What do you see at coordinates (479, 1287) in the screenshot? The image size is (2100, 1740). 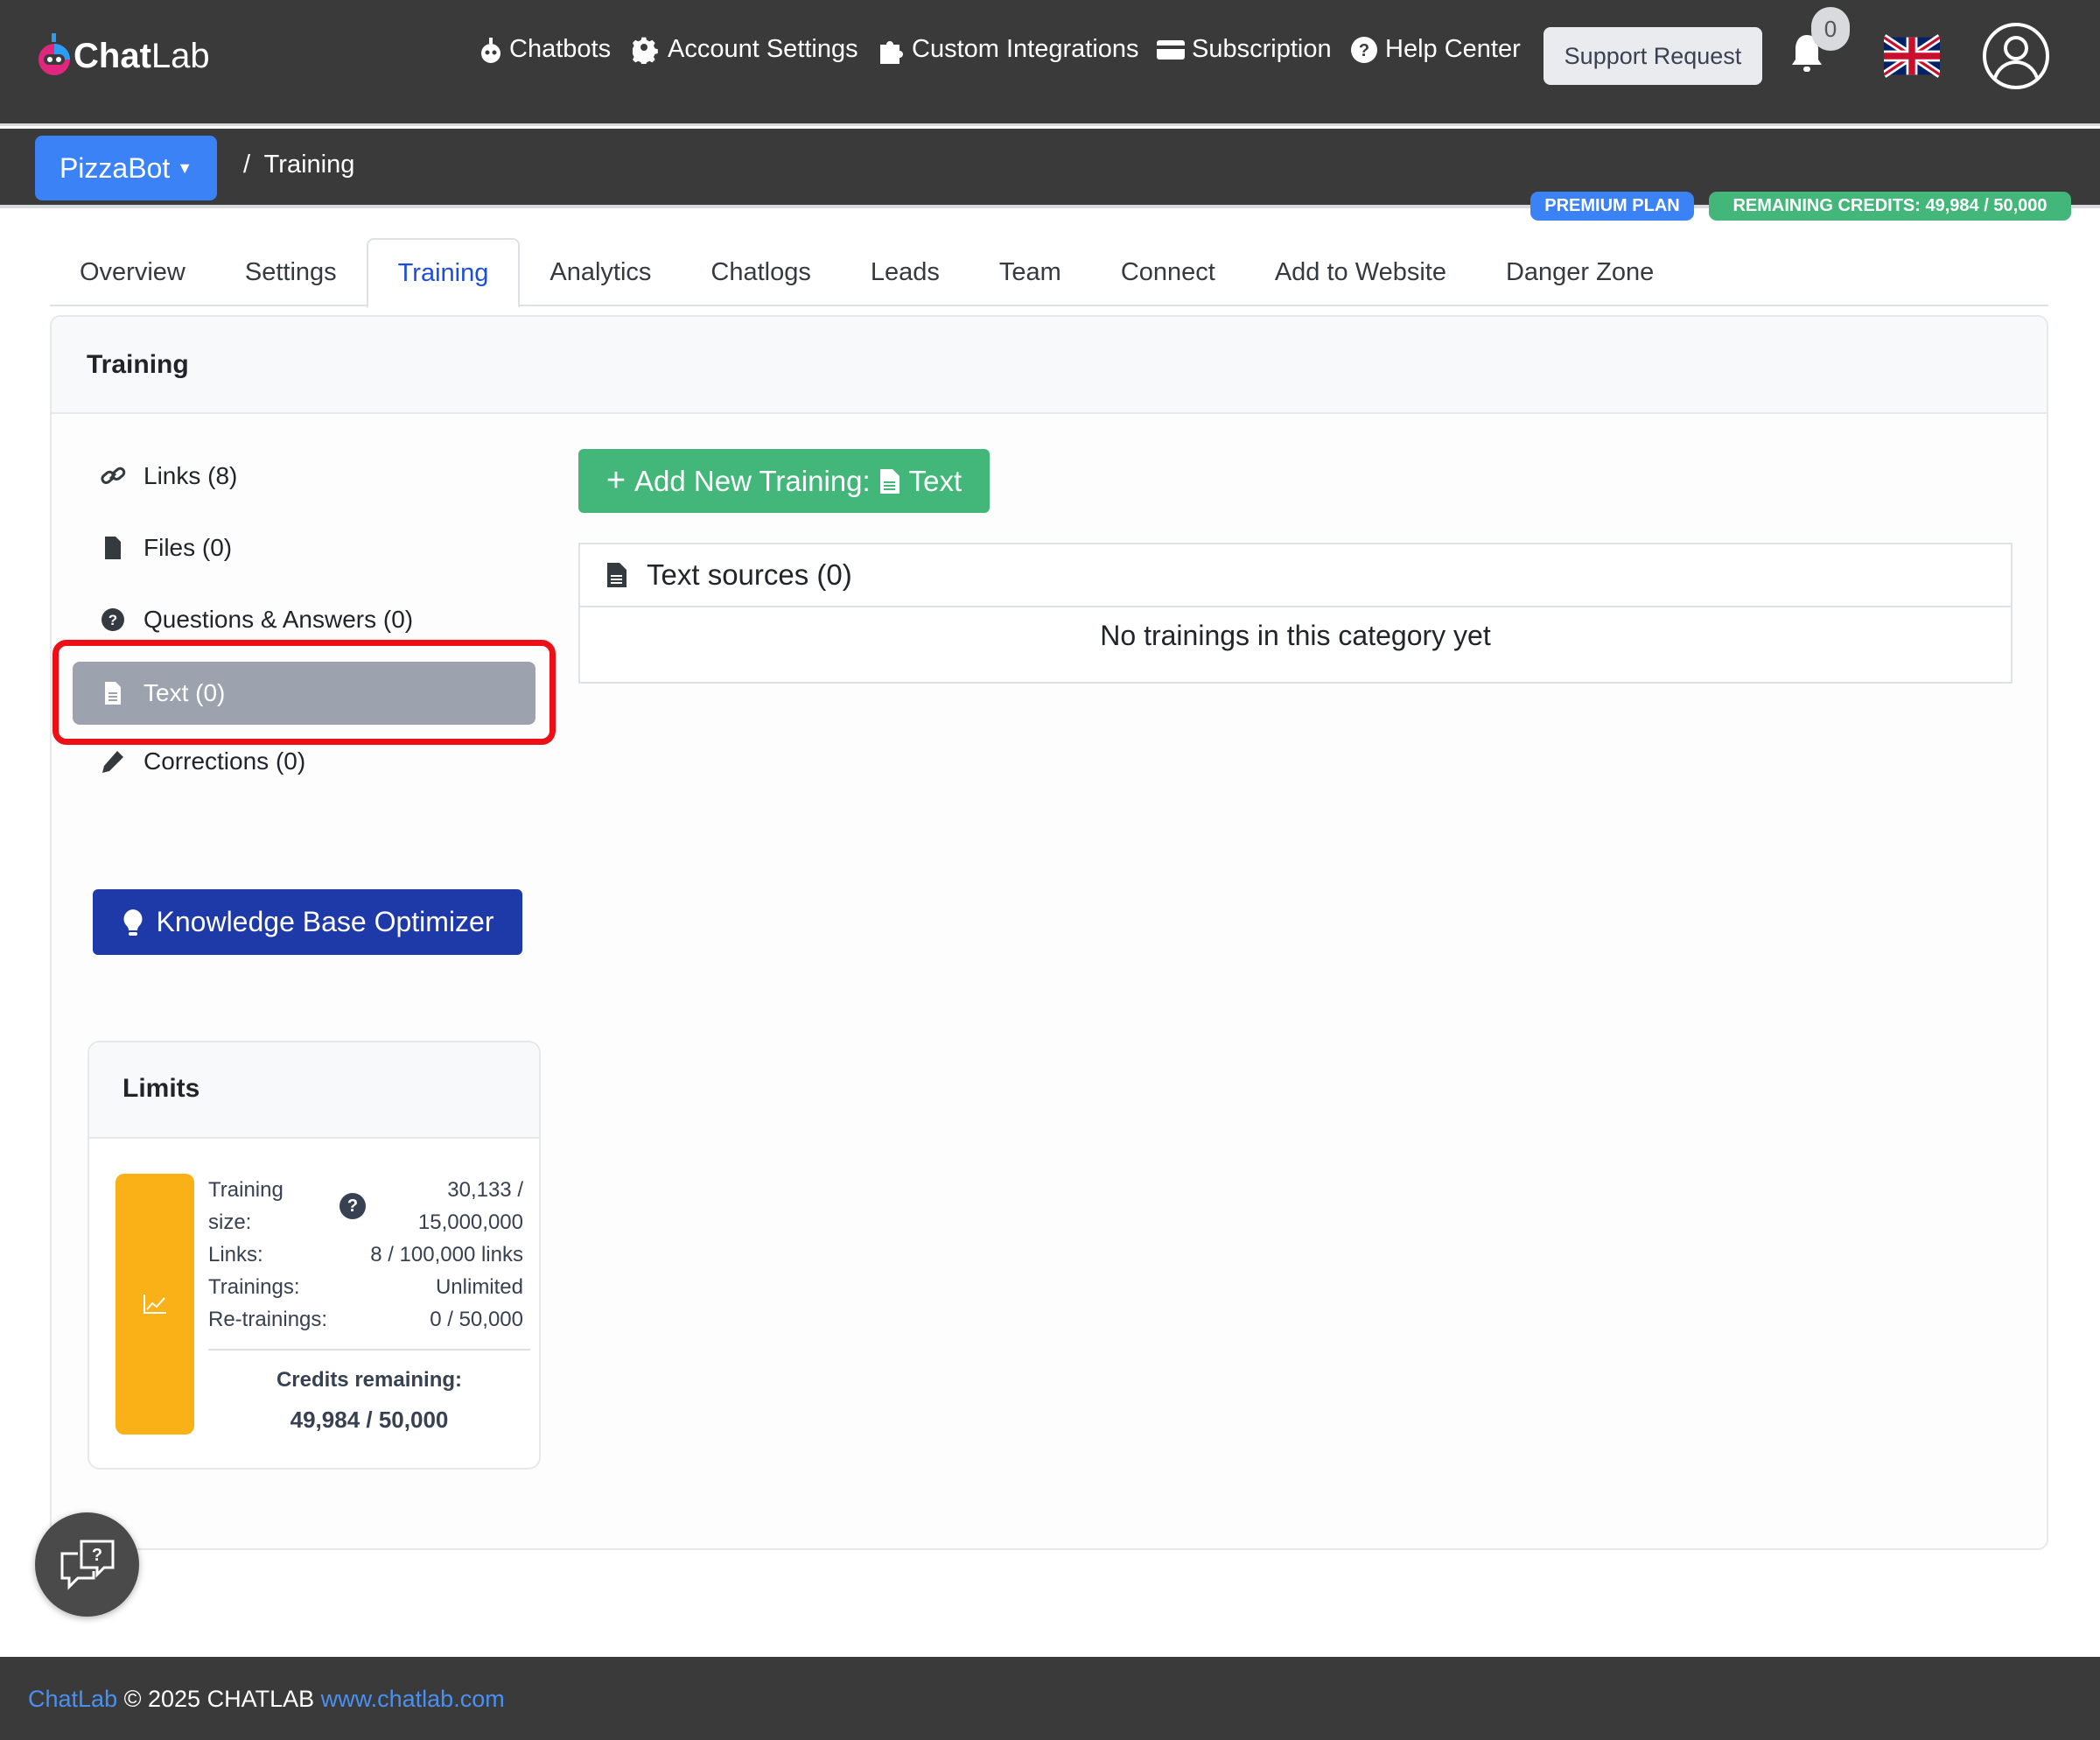 I see `limit-value: Unlimited` at bounding box center [479, 1287].